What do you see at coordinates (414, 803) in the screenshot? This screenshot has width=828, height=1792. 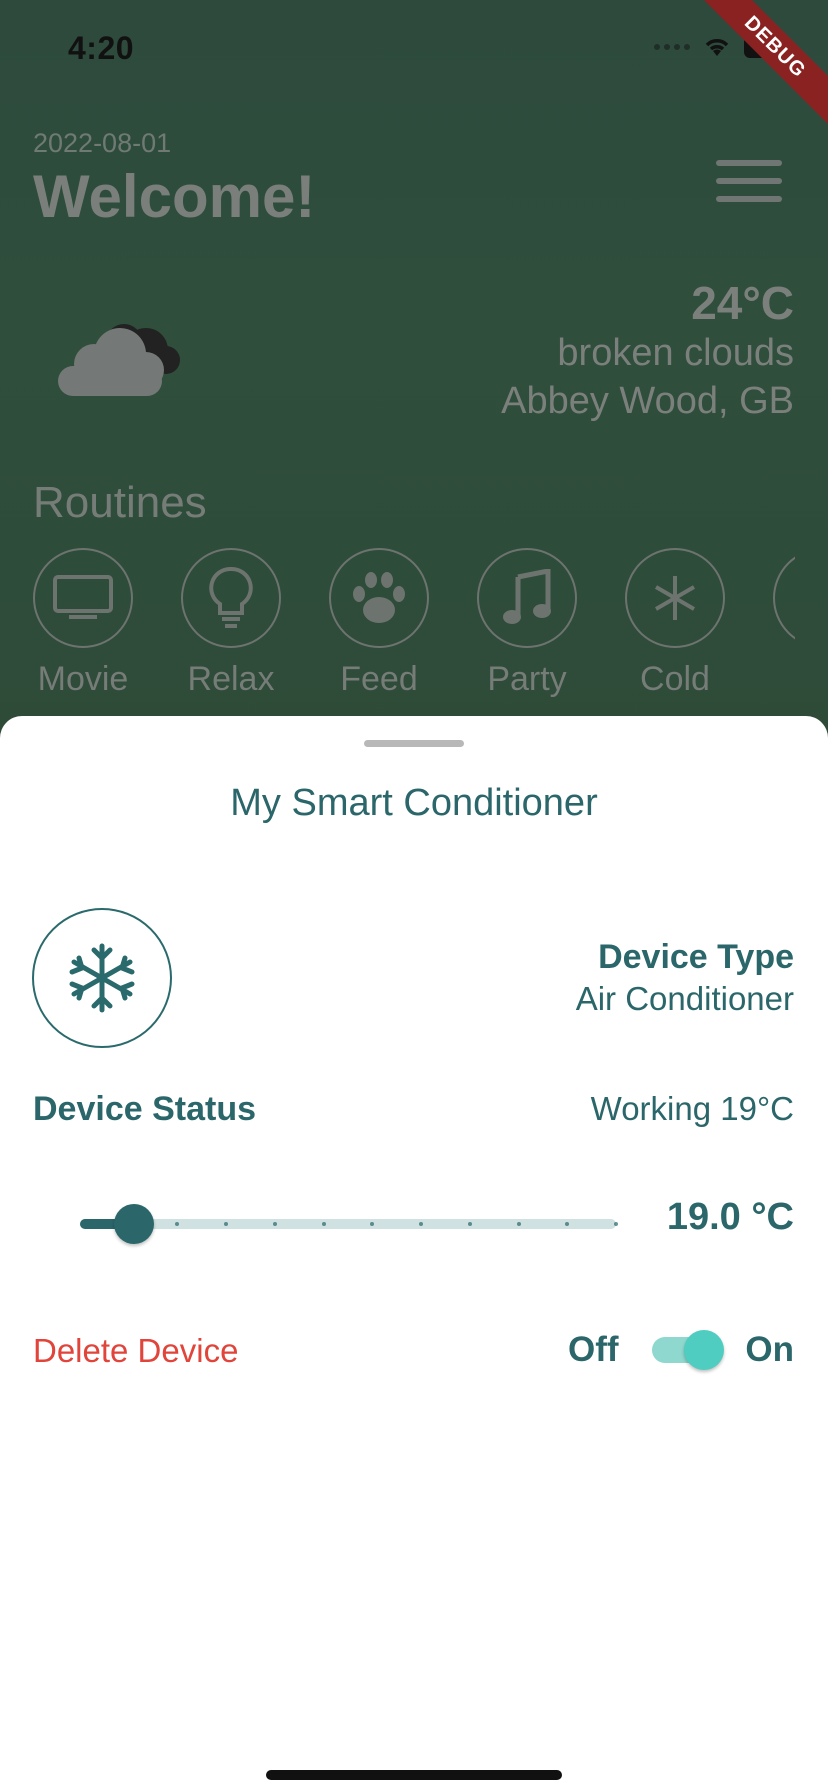 I see `device-name-title: My Smart Conditioner` at bounding box center [414, 803].